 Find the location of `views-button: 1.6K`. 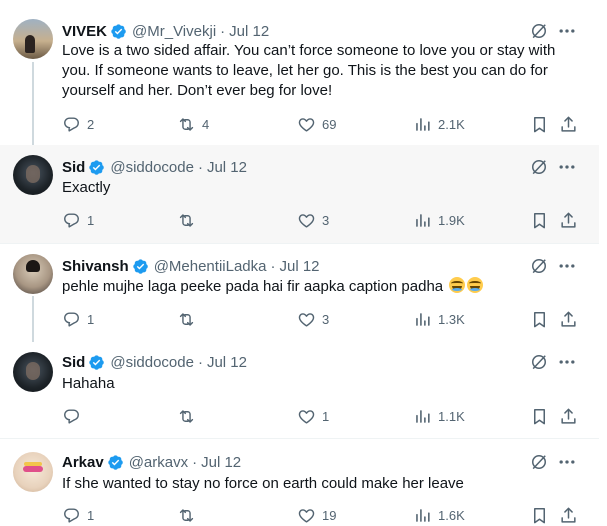

views-button: 1.6K is located at coordinates (439, 515).